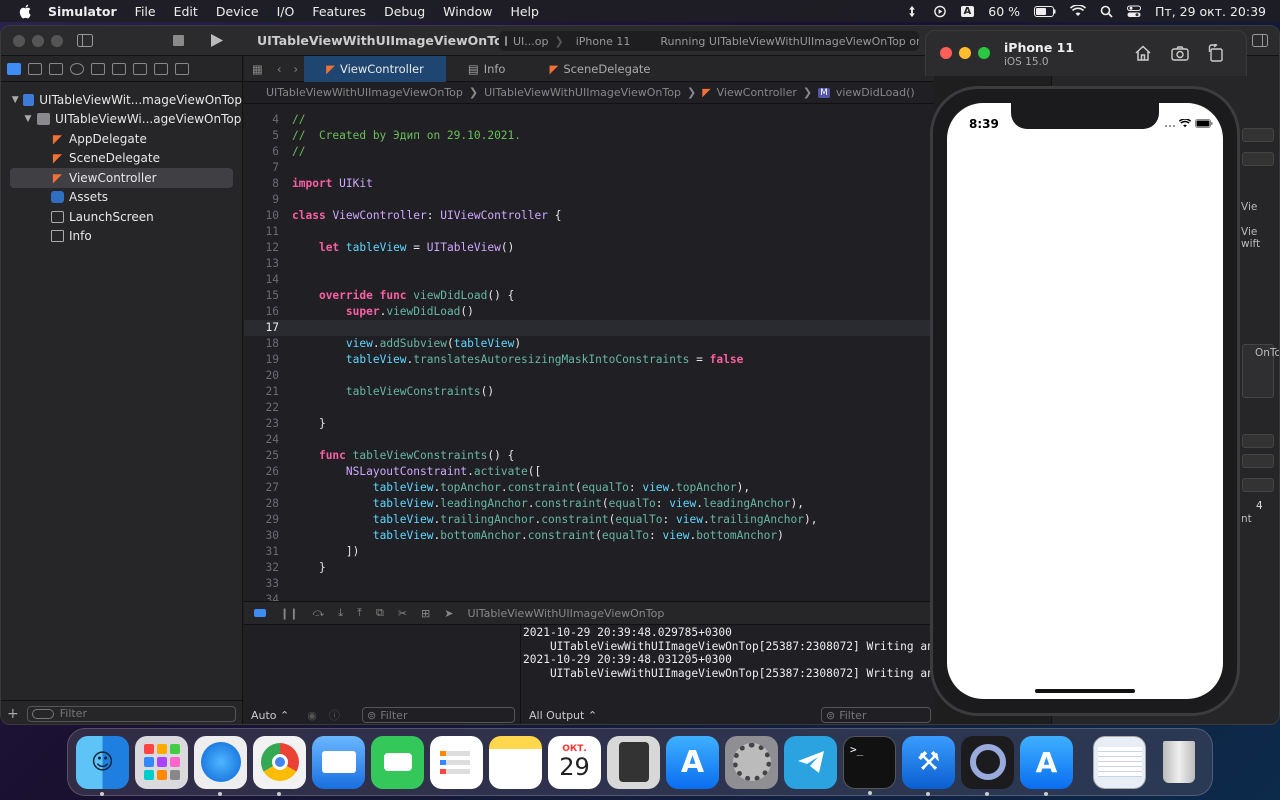  Describe the element at coordinates (186, 11) in the screenshot. I see `menu-edit: Edit` at that location.